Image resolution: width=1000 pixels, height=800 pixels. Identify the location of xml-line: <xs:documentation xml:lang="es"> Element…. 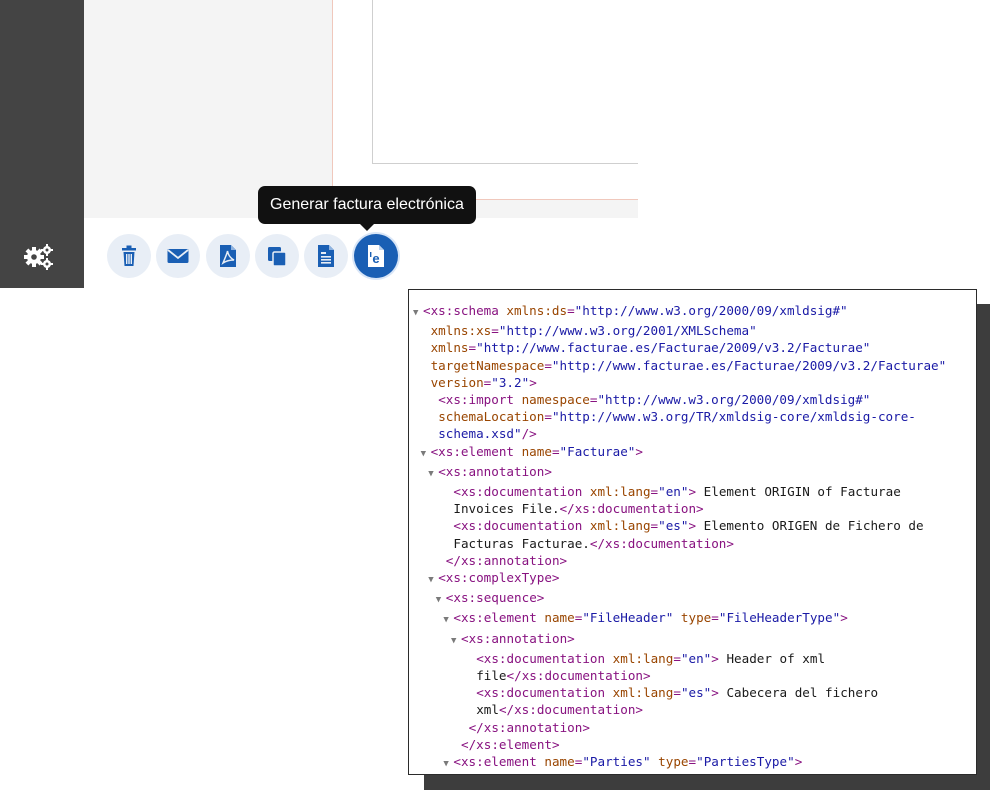
(692, 525).